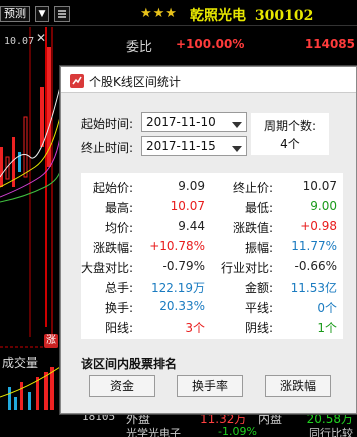 The image size is (357, 437). Describe the element at coordinates (313, 288) in the screenshot. I see `amount-value: 11.53亿` at that location.